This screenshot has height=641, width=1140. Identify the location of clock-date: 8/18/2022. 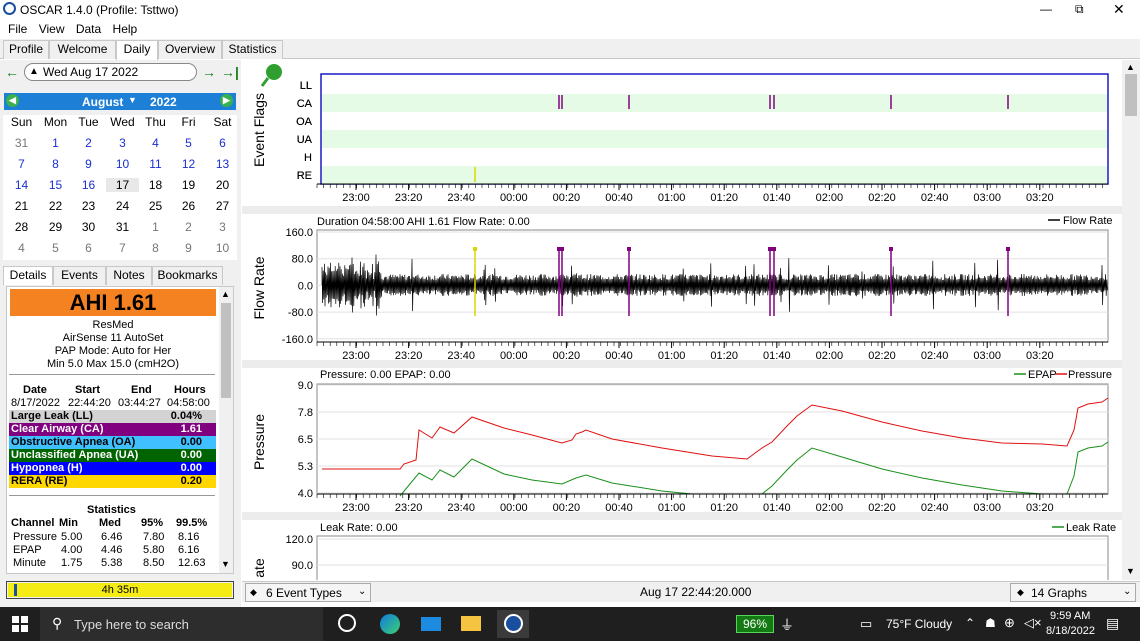
(1070, 631).